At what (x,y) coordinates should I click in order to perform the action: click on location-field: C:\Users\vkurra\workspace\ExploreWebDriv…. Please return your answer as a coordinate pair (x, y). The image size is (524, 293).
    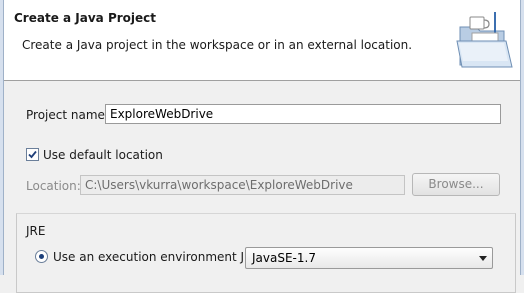
    Looking at the image, I should click on (242, 185).